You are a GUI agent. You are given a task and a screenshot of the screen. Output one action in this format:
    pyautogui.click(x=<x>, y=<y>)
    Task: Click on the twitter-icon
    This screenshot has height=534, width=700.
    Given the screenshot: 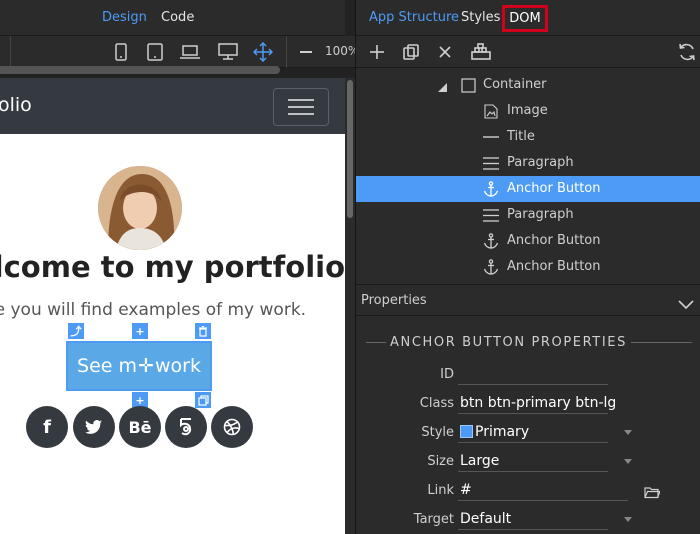 What is the action you would take?
    pyautogui.click(x=94, y=427)
    